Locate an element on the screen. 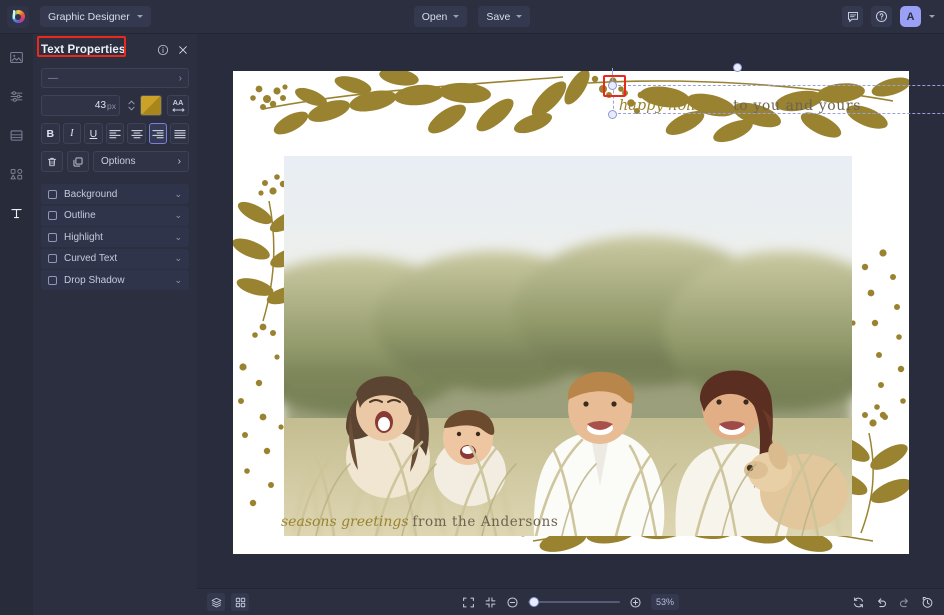 Image resolution: width=944 pixels, height=615 pixels. open-button-label: Open is located at coordinates (434, 16).